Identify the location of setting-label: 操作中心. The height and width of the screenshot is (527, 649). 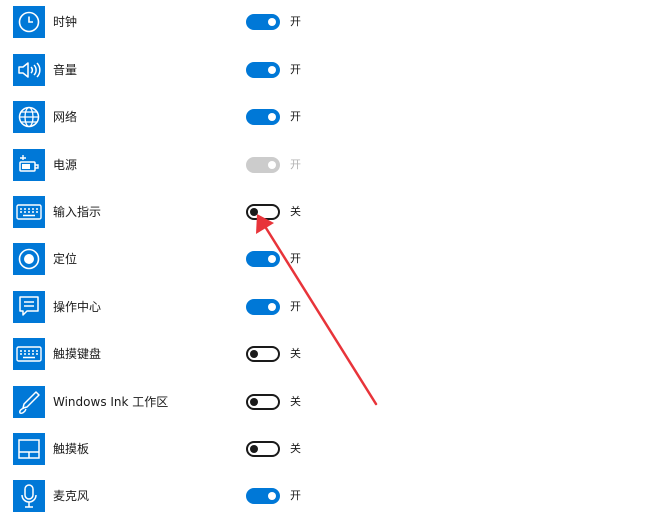
(77, 307).